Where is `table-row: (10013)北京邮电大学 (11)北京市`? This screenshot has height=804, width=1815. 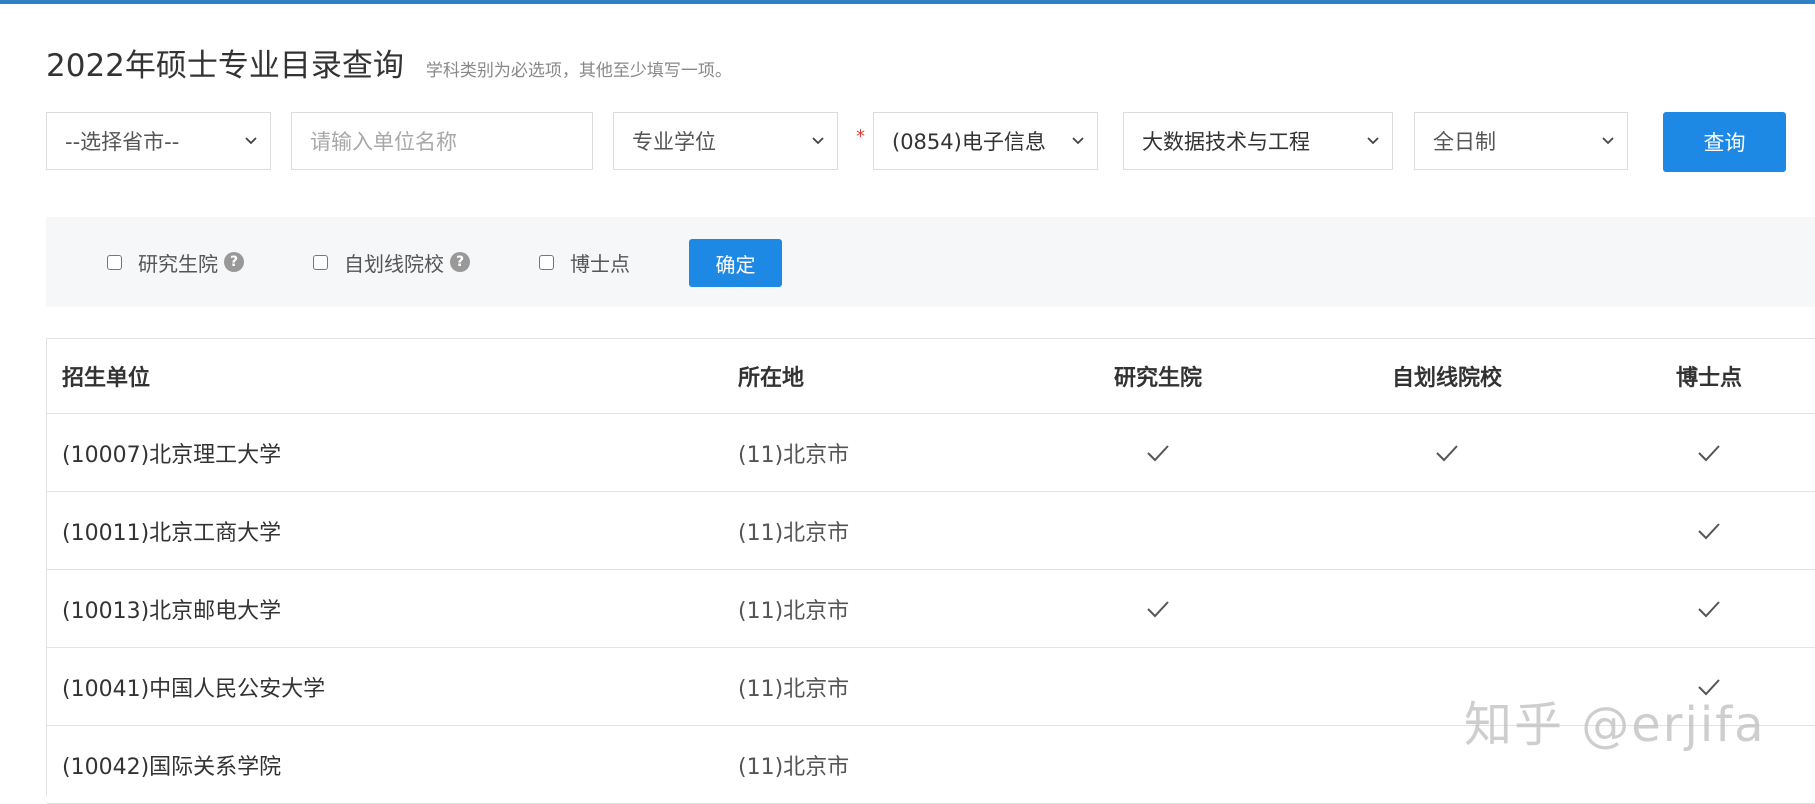 table-row: (10013)北京邮电大学 (11)北京市 is located at coordinates (931, 609).